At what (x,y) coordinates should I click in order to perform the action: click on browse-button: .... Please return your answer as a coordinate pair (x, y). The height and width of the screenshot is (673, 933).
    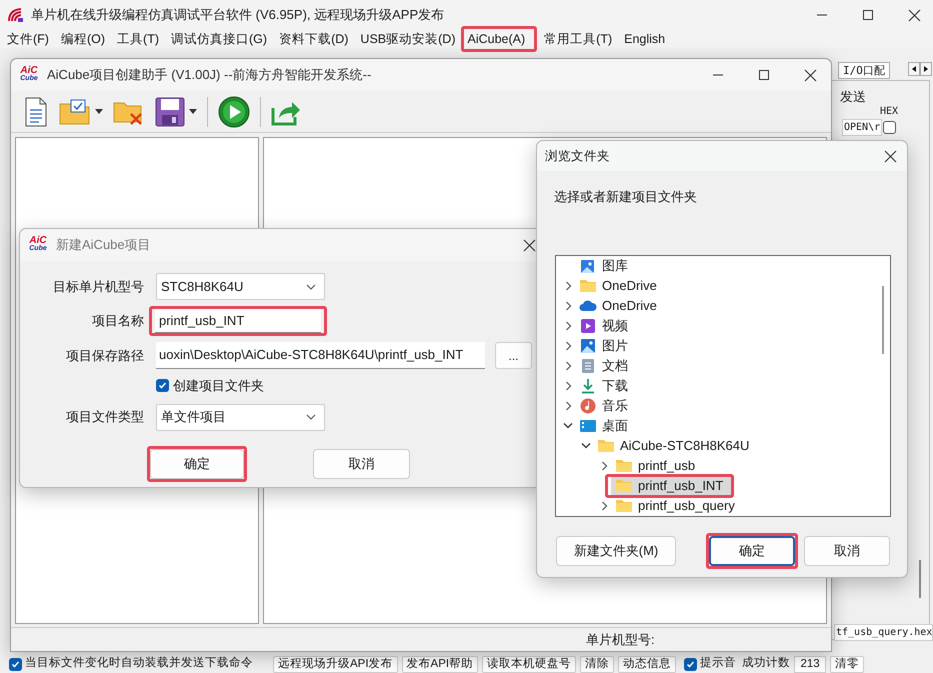
    Looking at the image, I should click on (513, 355).